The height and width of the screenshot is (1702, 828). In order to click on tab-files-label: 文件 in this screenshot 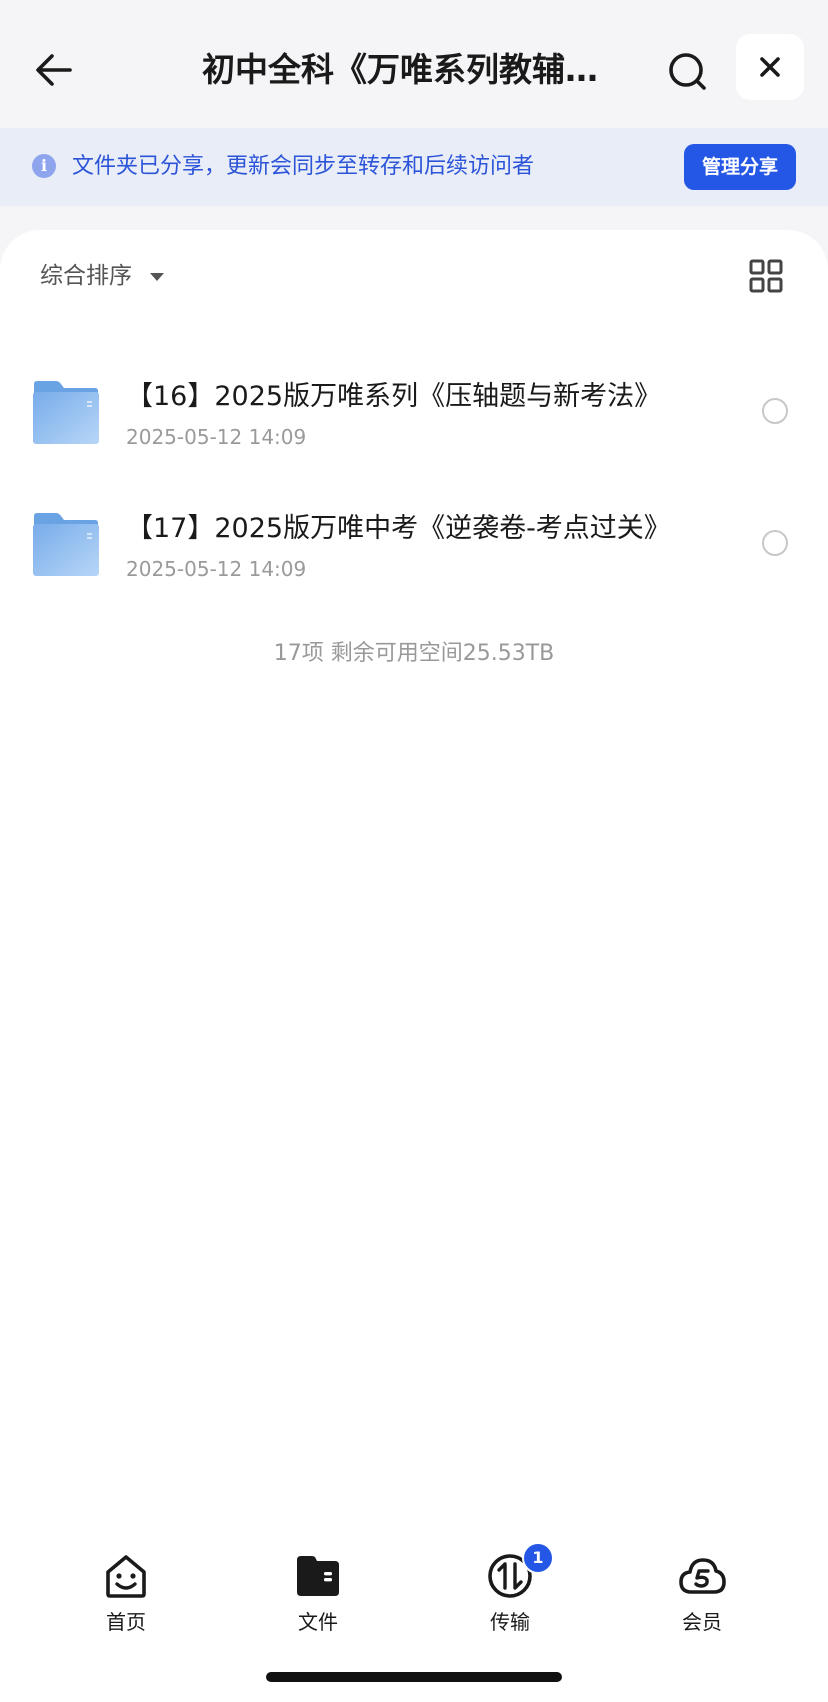, I will do `click(318, 1622)`.